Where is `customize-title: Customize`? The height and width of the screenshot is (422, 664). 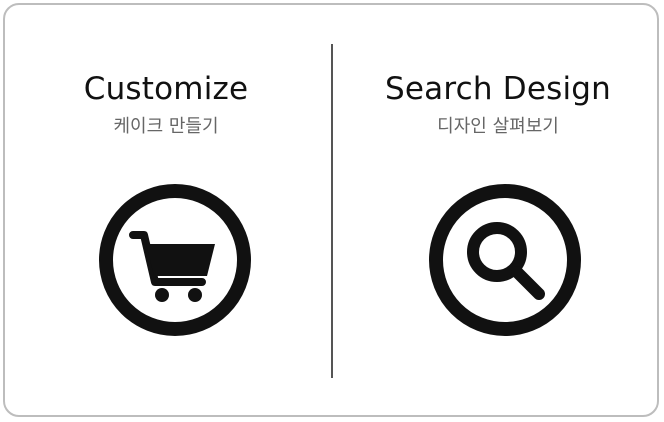
customize-title: Customize is located at coordinates (166, 89).